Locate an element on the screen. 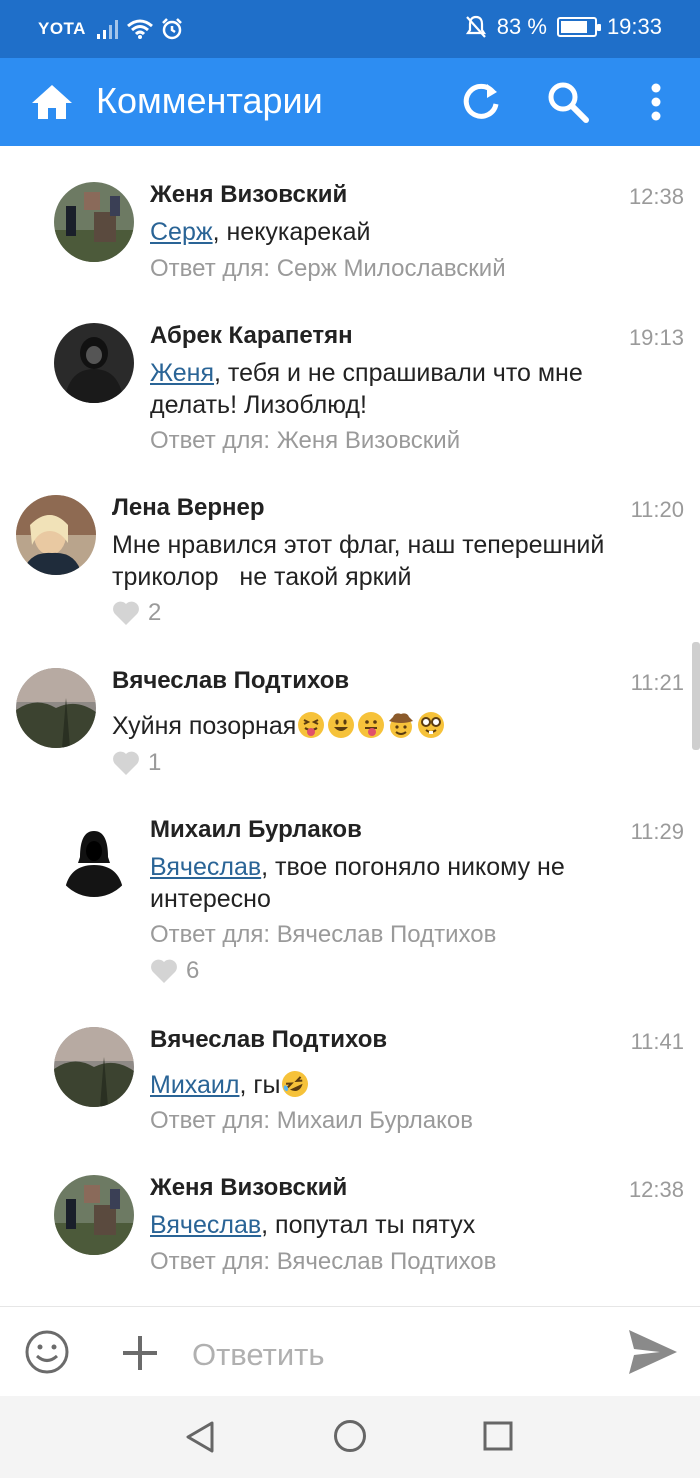  home-circle-icon is located at coordinates (350, 1436).